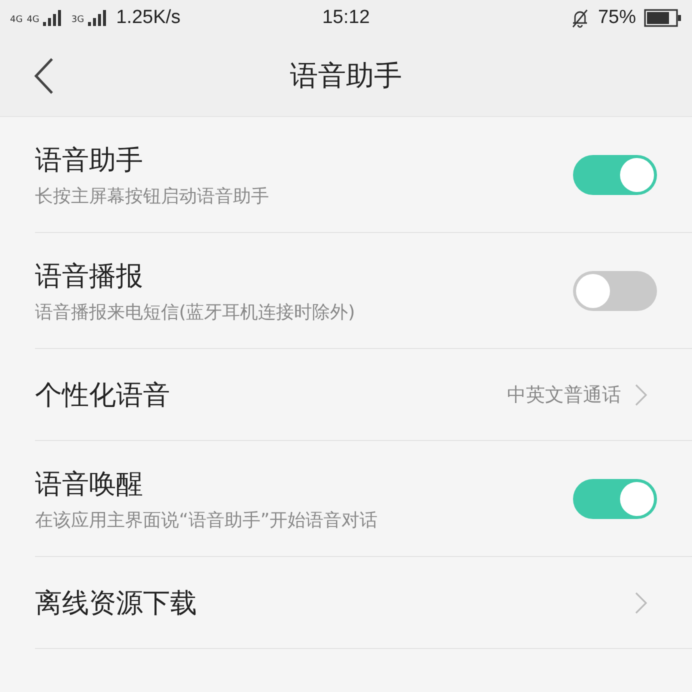 This screenshot has height=692, width=692. What do you see at coordinates (77, 20) in the screenshot?
I see `network-label: 3G` at bounding box center [77, 20].